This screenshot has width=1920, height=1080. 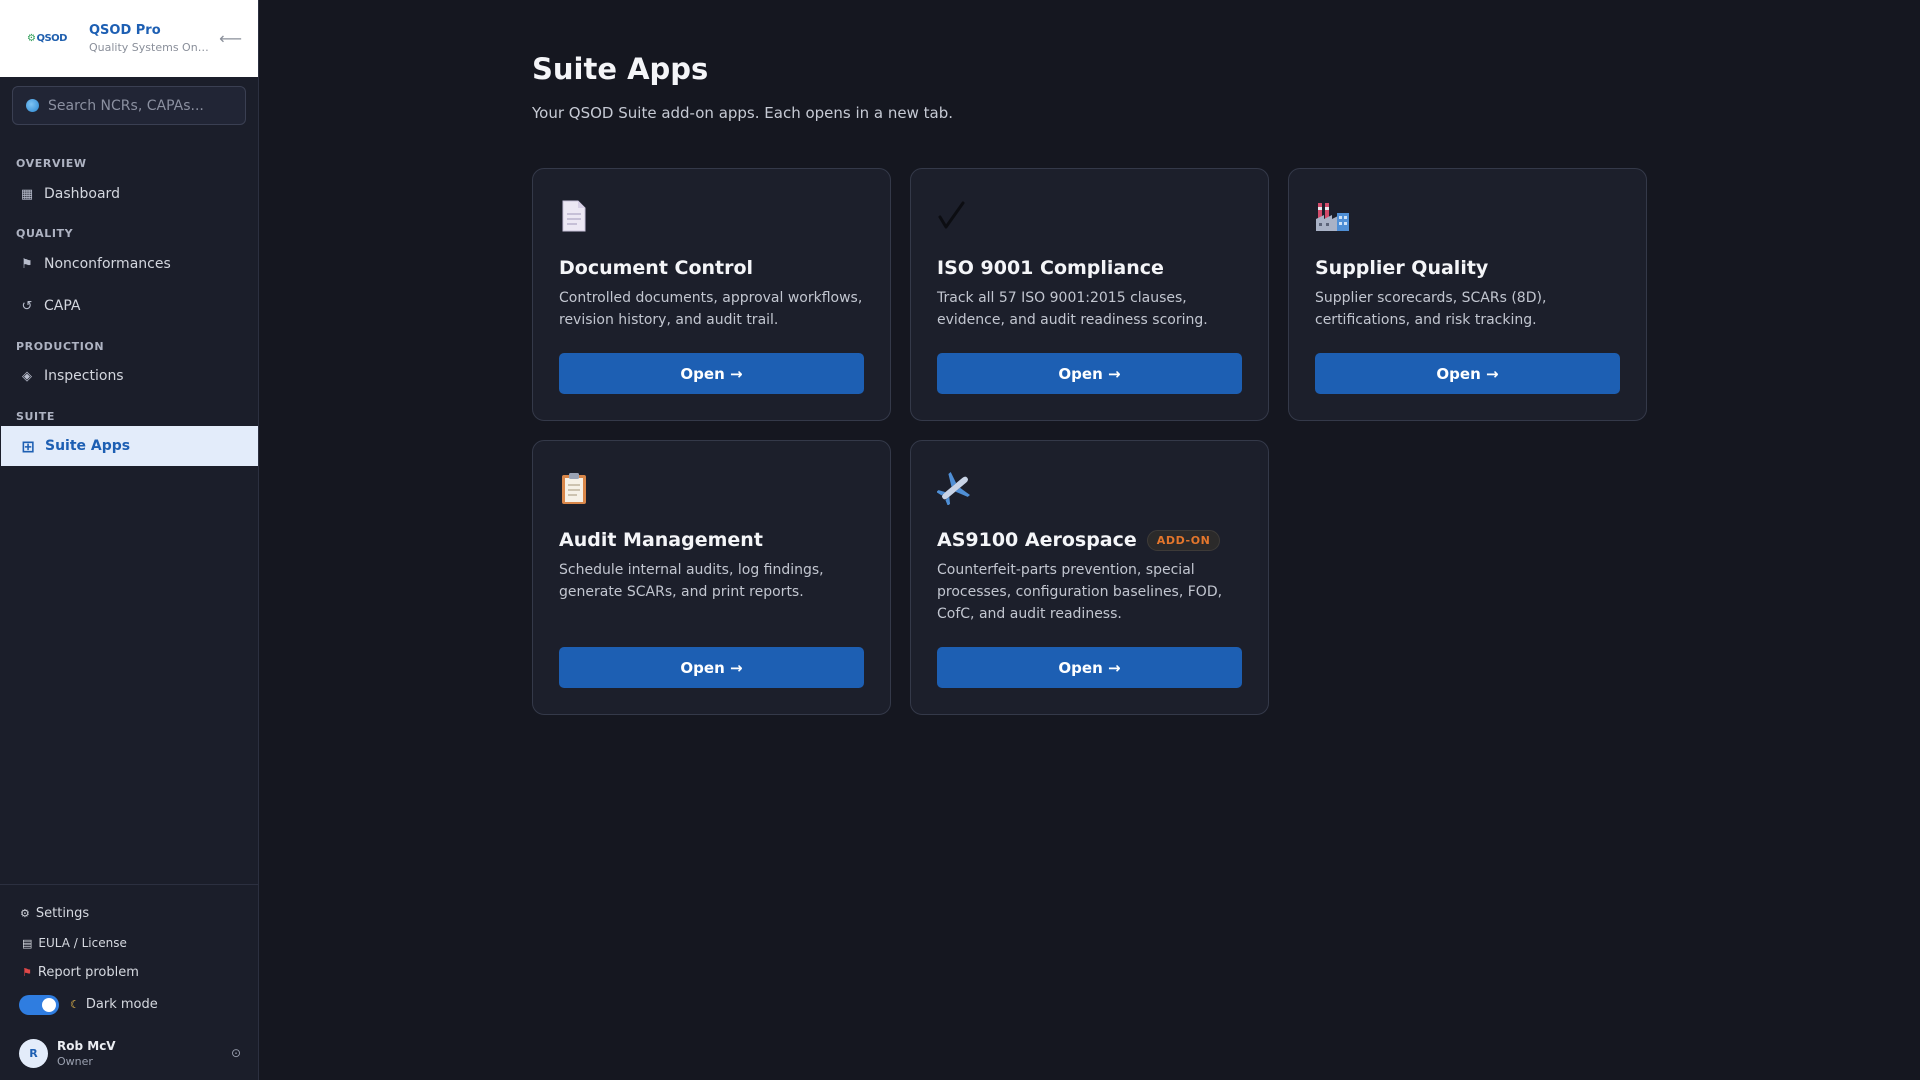 I want to click on document-icon: ▤, so click(x=27, y=943).